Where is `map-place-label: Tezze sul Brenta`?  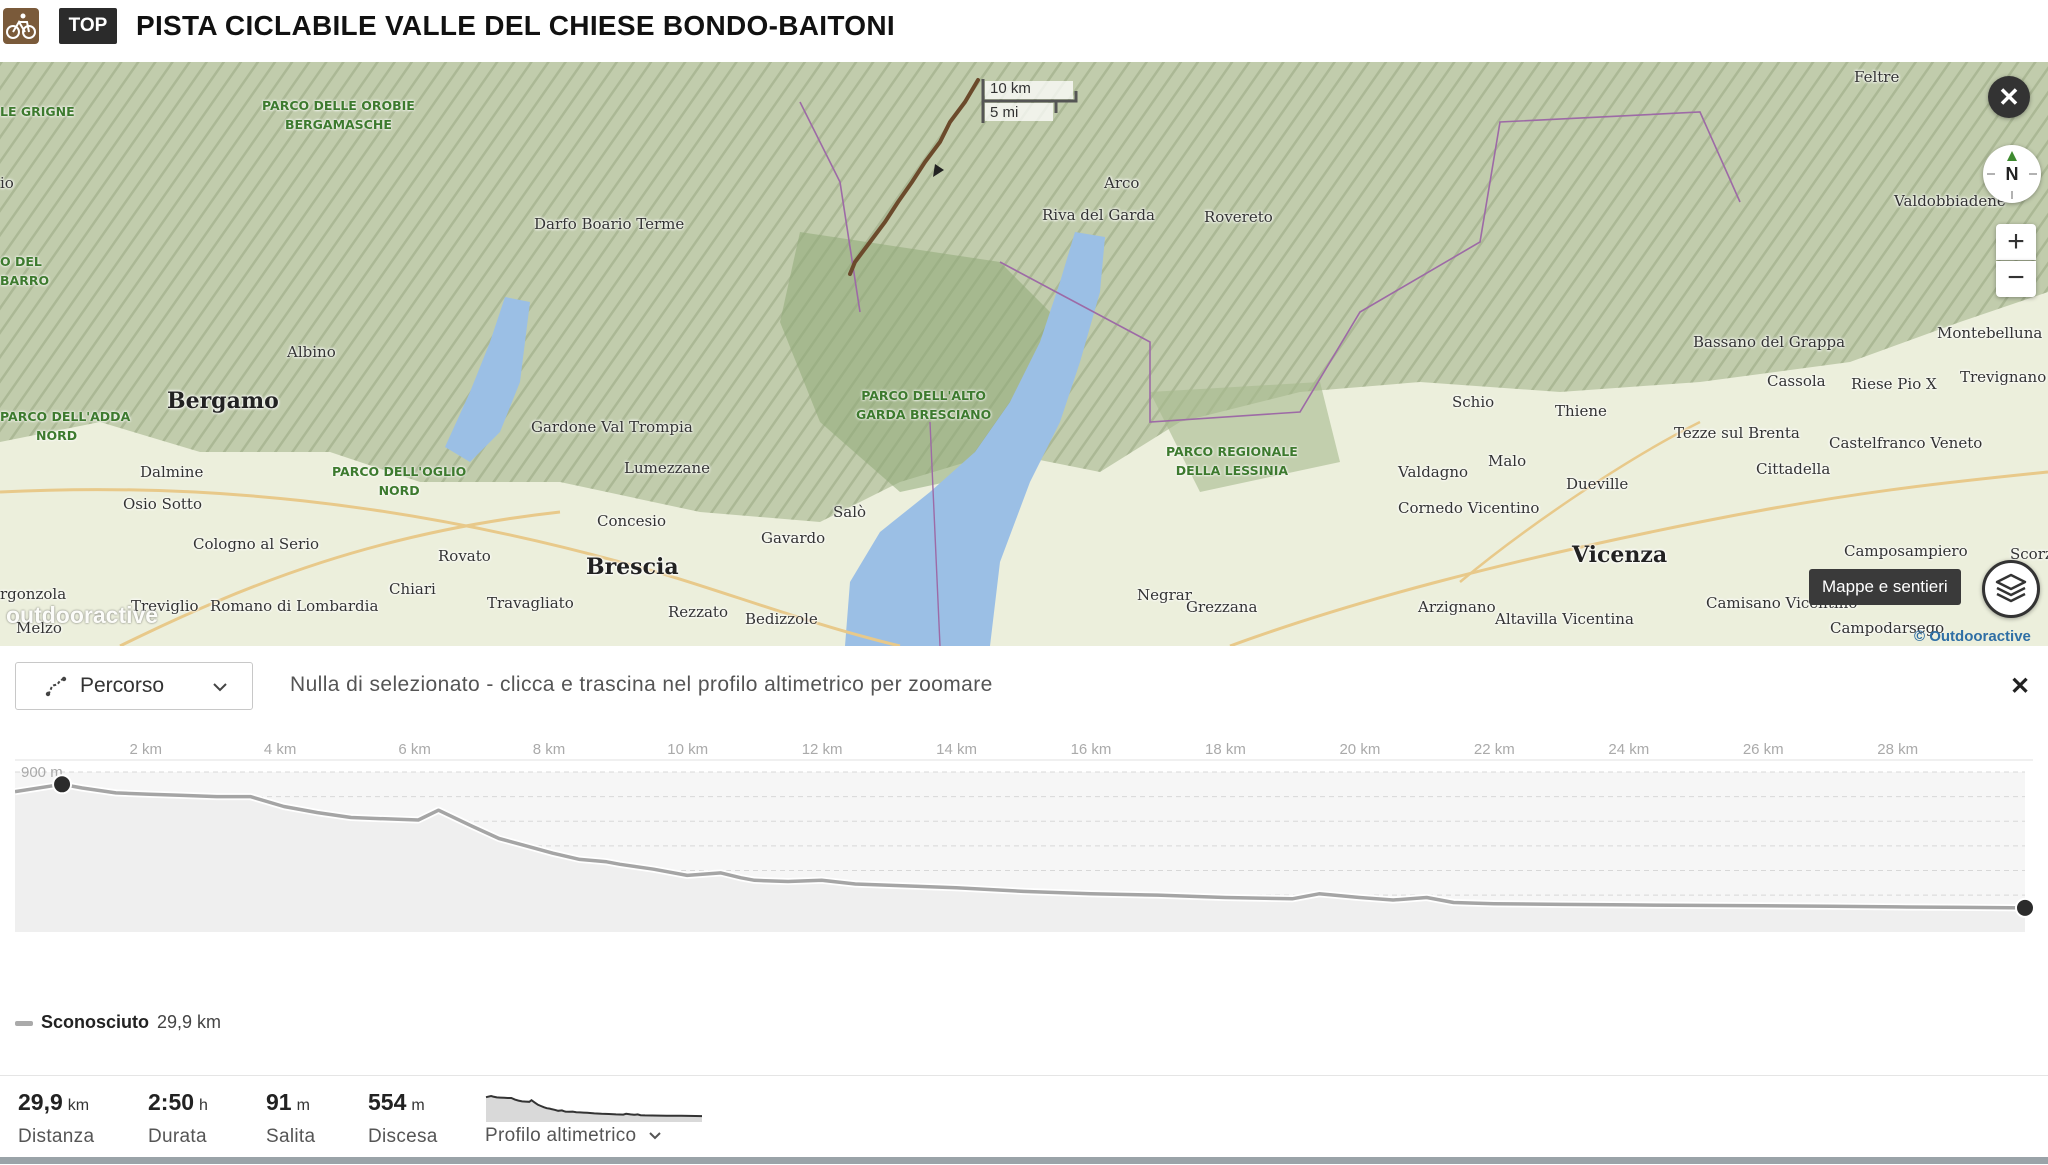
map-place-label: Tezze sul Brenta is located at coordinates (1737, 433).